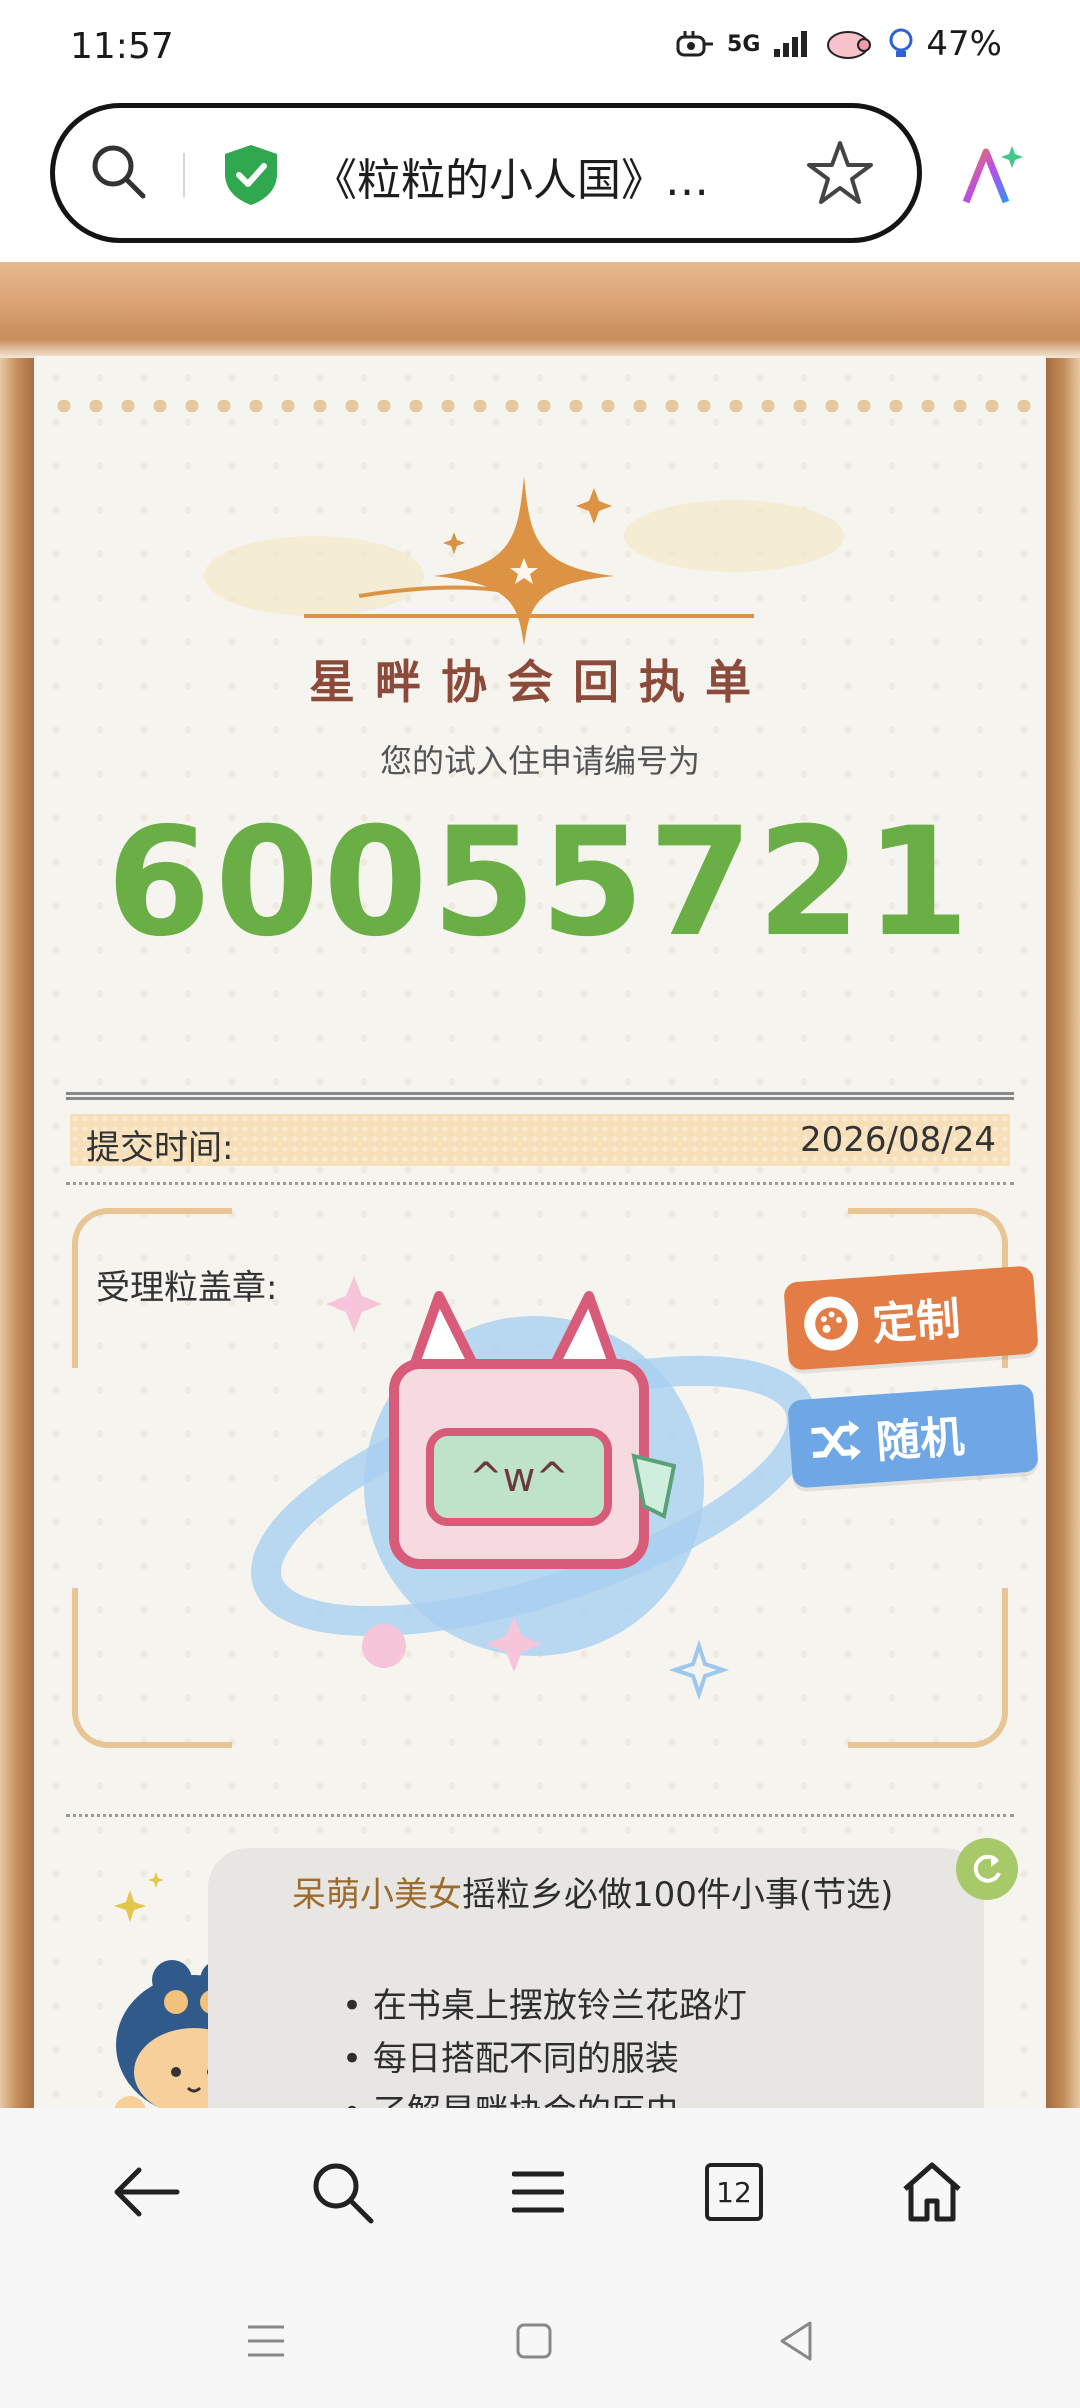  What do you see at coordinates (695, 44) in the screenshot?
I see `notification-icon` at bounding box center [695, 44].